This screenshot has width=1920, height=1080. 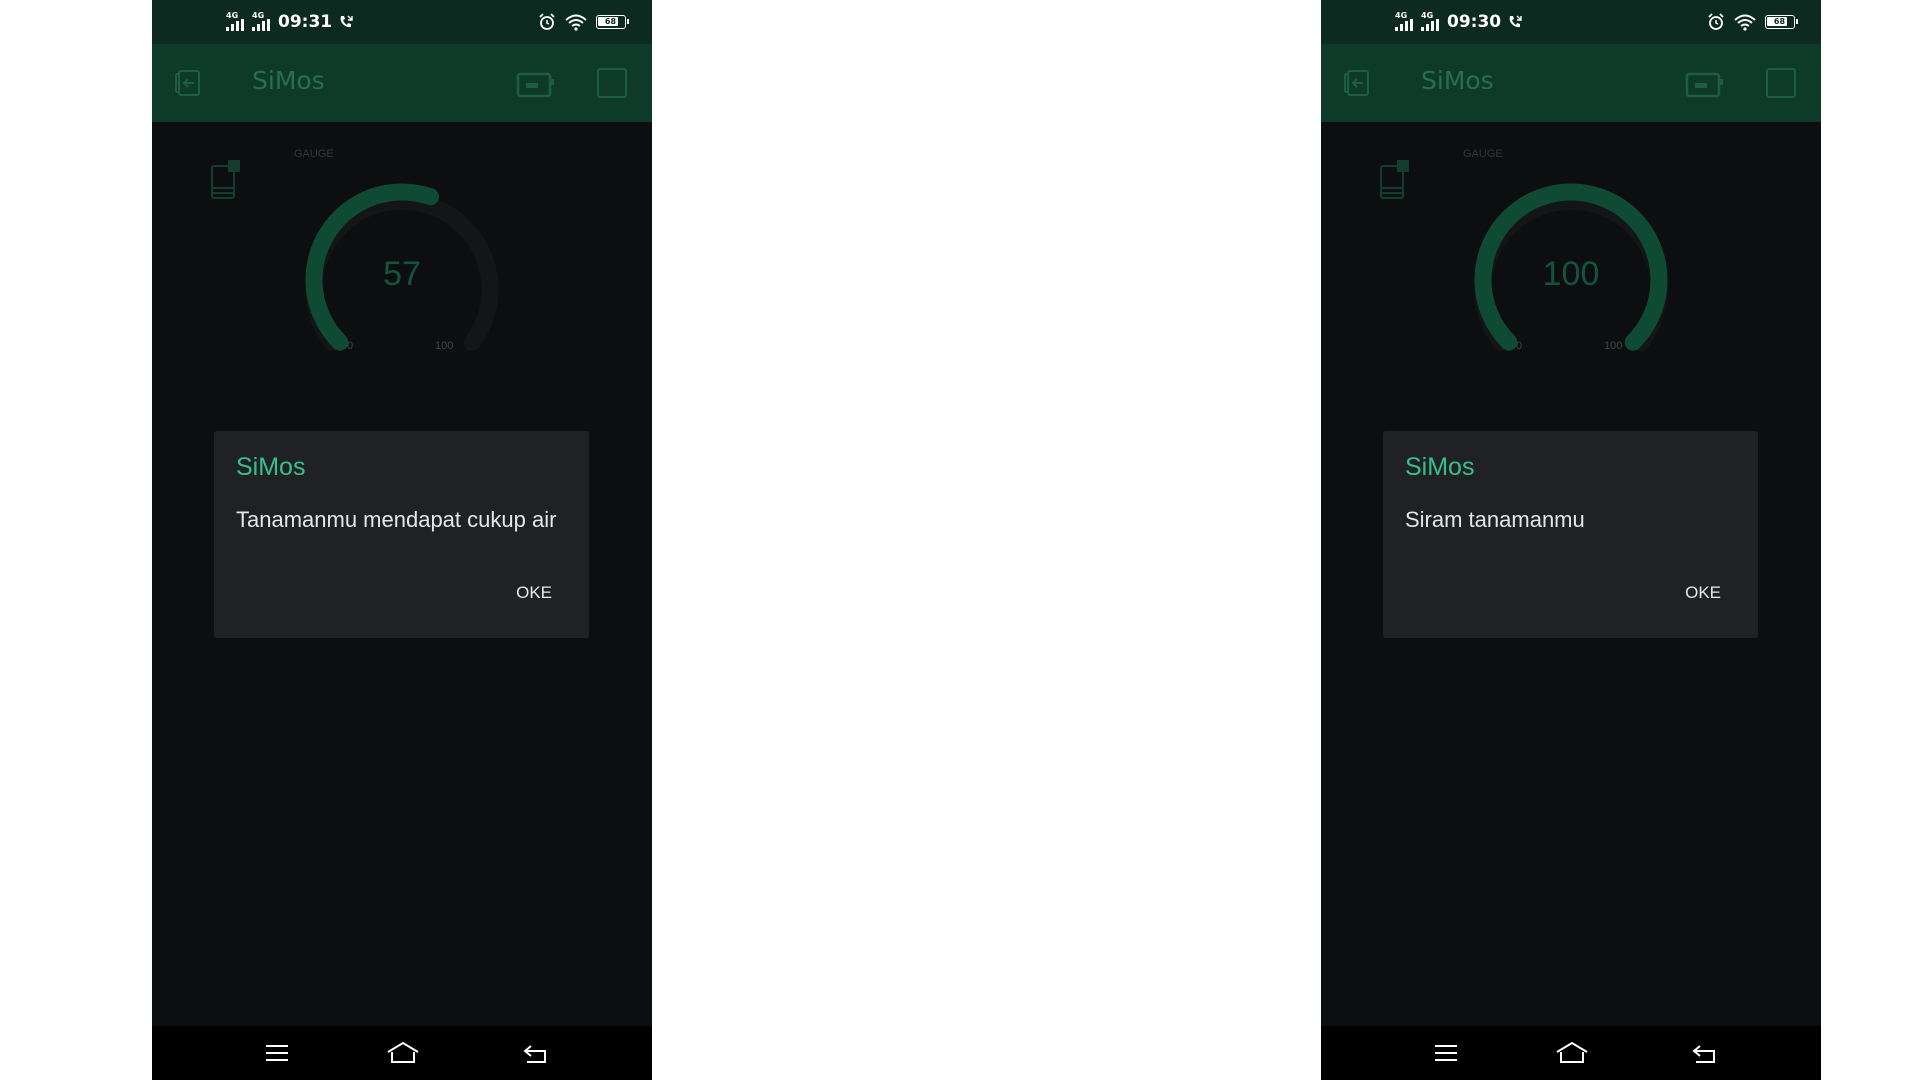 What do you see at coordinates (1571, 22) in the screenshot?
I see `status-bar: 4G 4G 09:30 68` at bounding box center [1571, 22].